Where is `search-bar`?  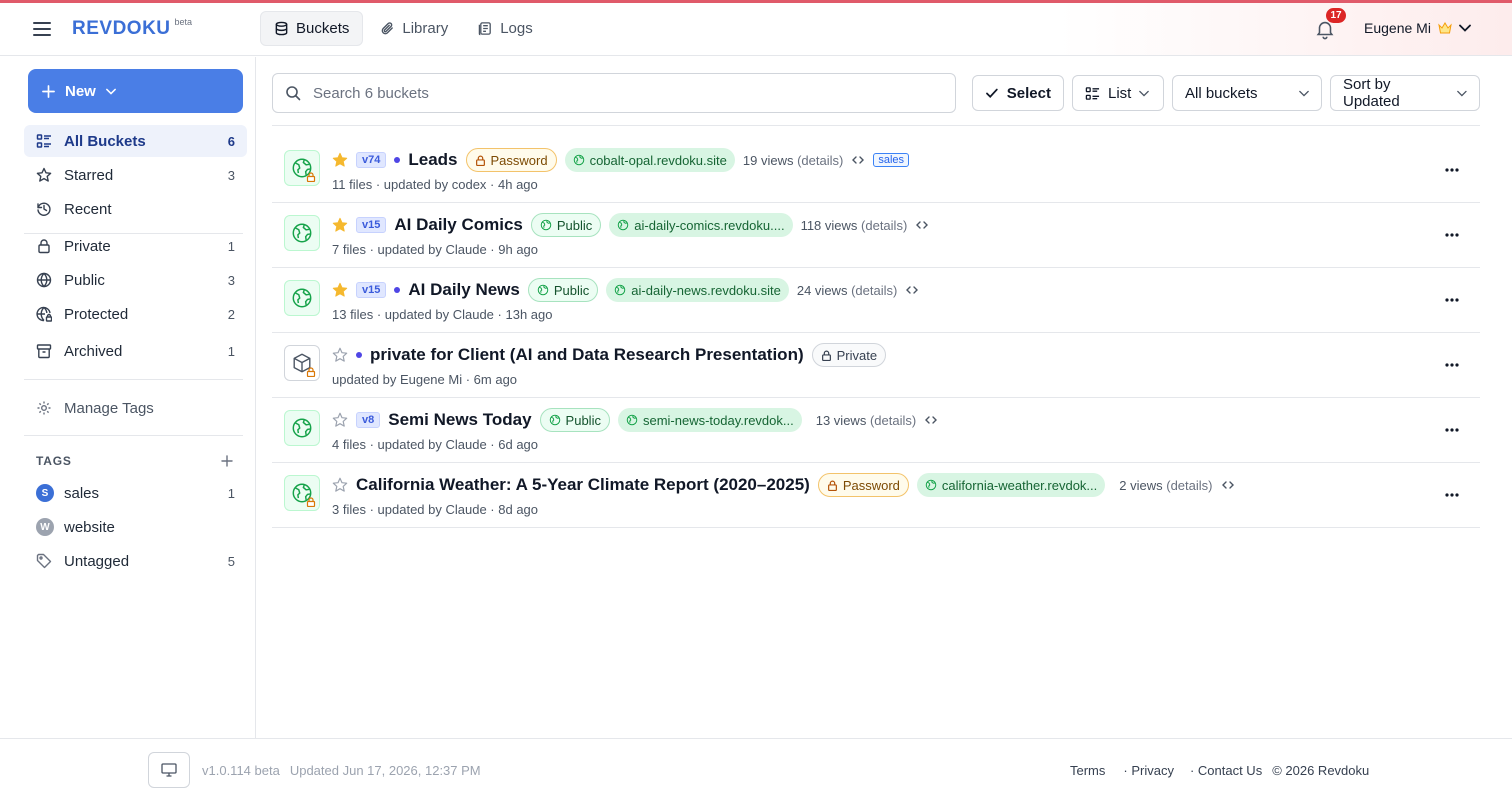 search-bar is located at coordinates (614, 93).